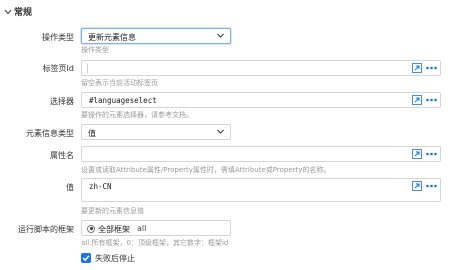  What do you see at coordinates (119, 83) in the screenshot?
I see `tab-id-hint: 留空表示当前活动标签页` at bounding box center [119, 83].